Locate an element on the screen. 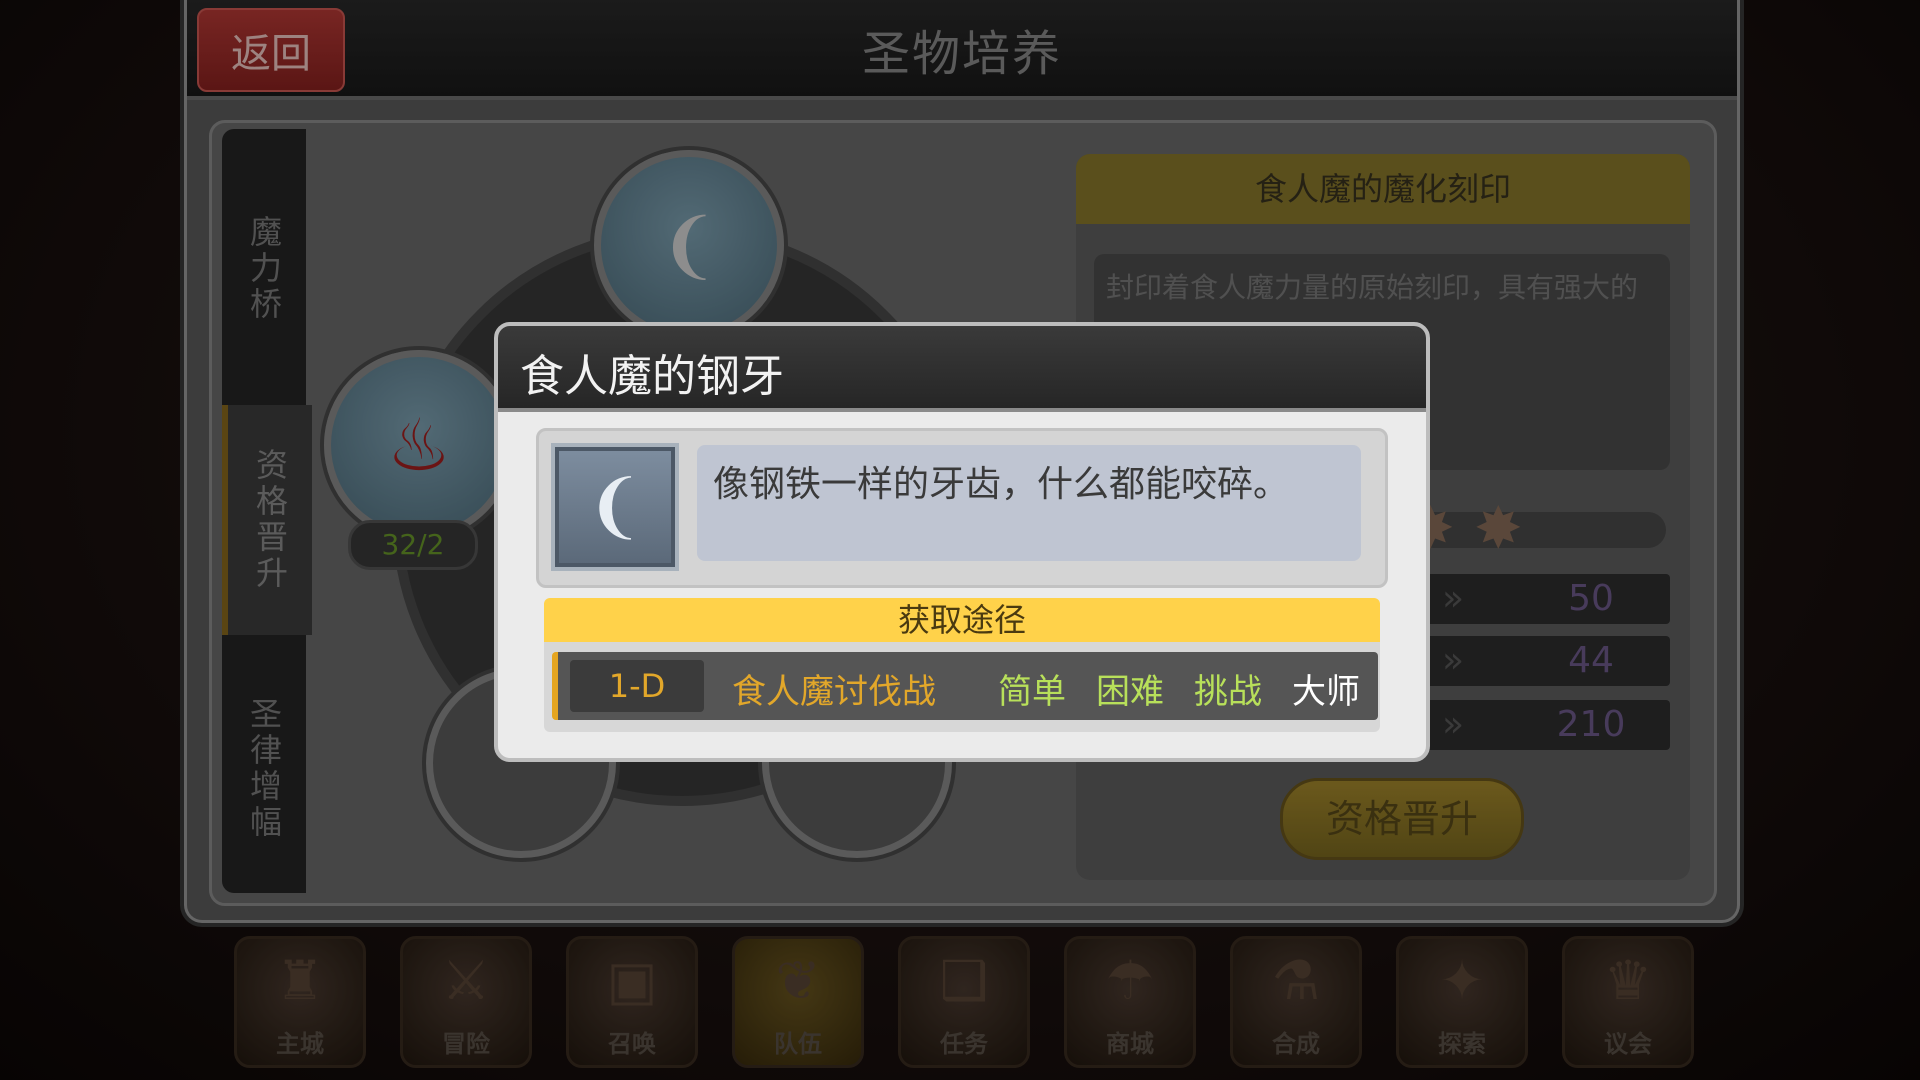  difficulty-hard: 困难 is located at coordinates (1130, 688).